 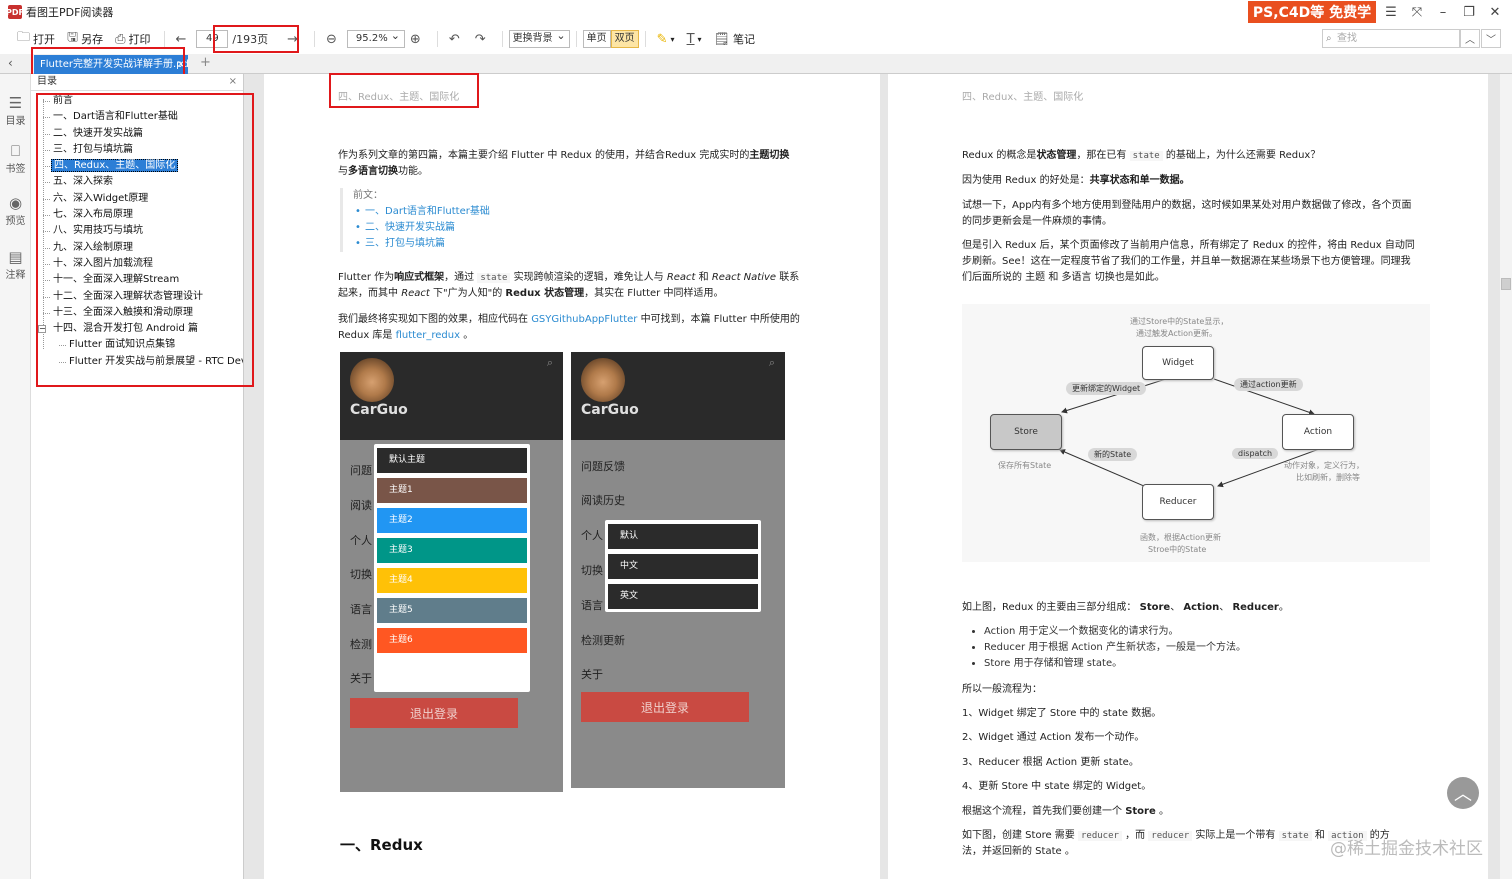 I want to click on toc-item: 二、快速开发实战篇, so click(x=137, y=134).